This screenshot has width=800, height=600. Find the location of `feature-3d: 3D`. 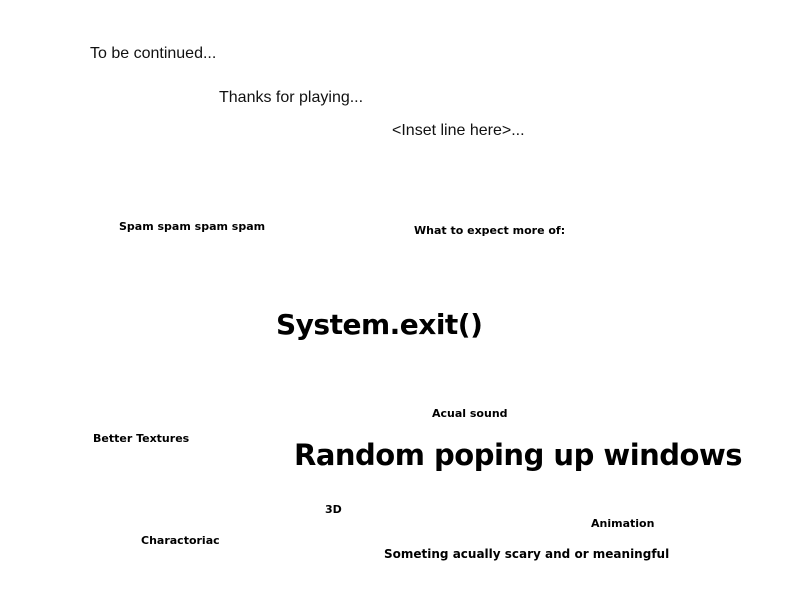

feature-3d: 3D is located at coordinates (333, 509).